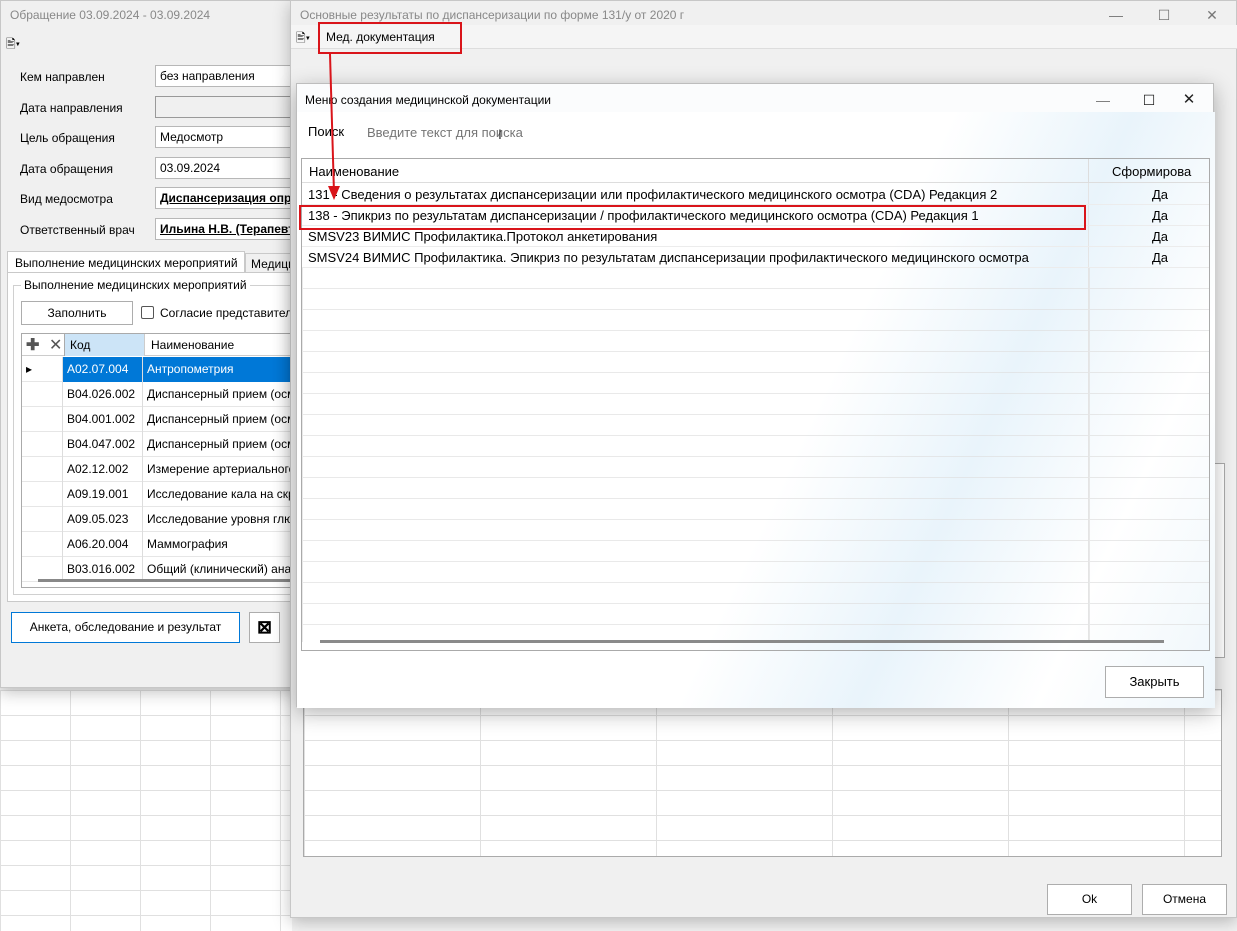 The width and height of the screenshot is (1237, 931). I want to click on table-row: A09.05.023 Исследование уровня глю, so click(161, 519).